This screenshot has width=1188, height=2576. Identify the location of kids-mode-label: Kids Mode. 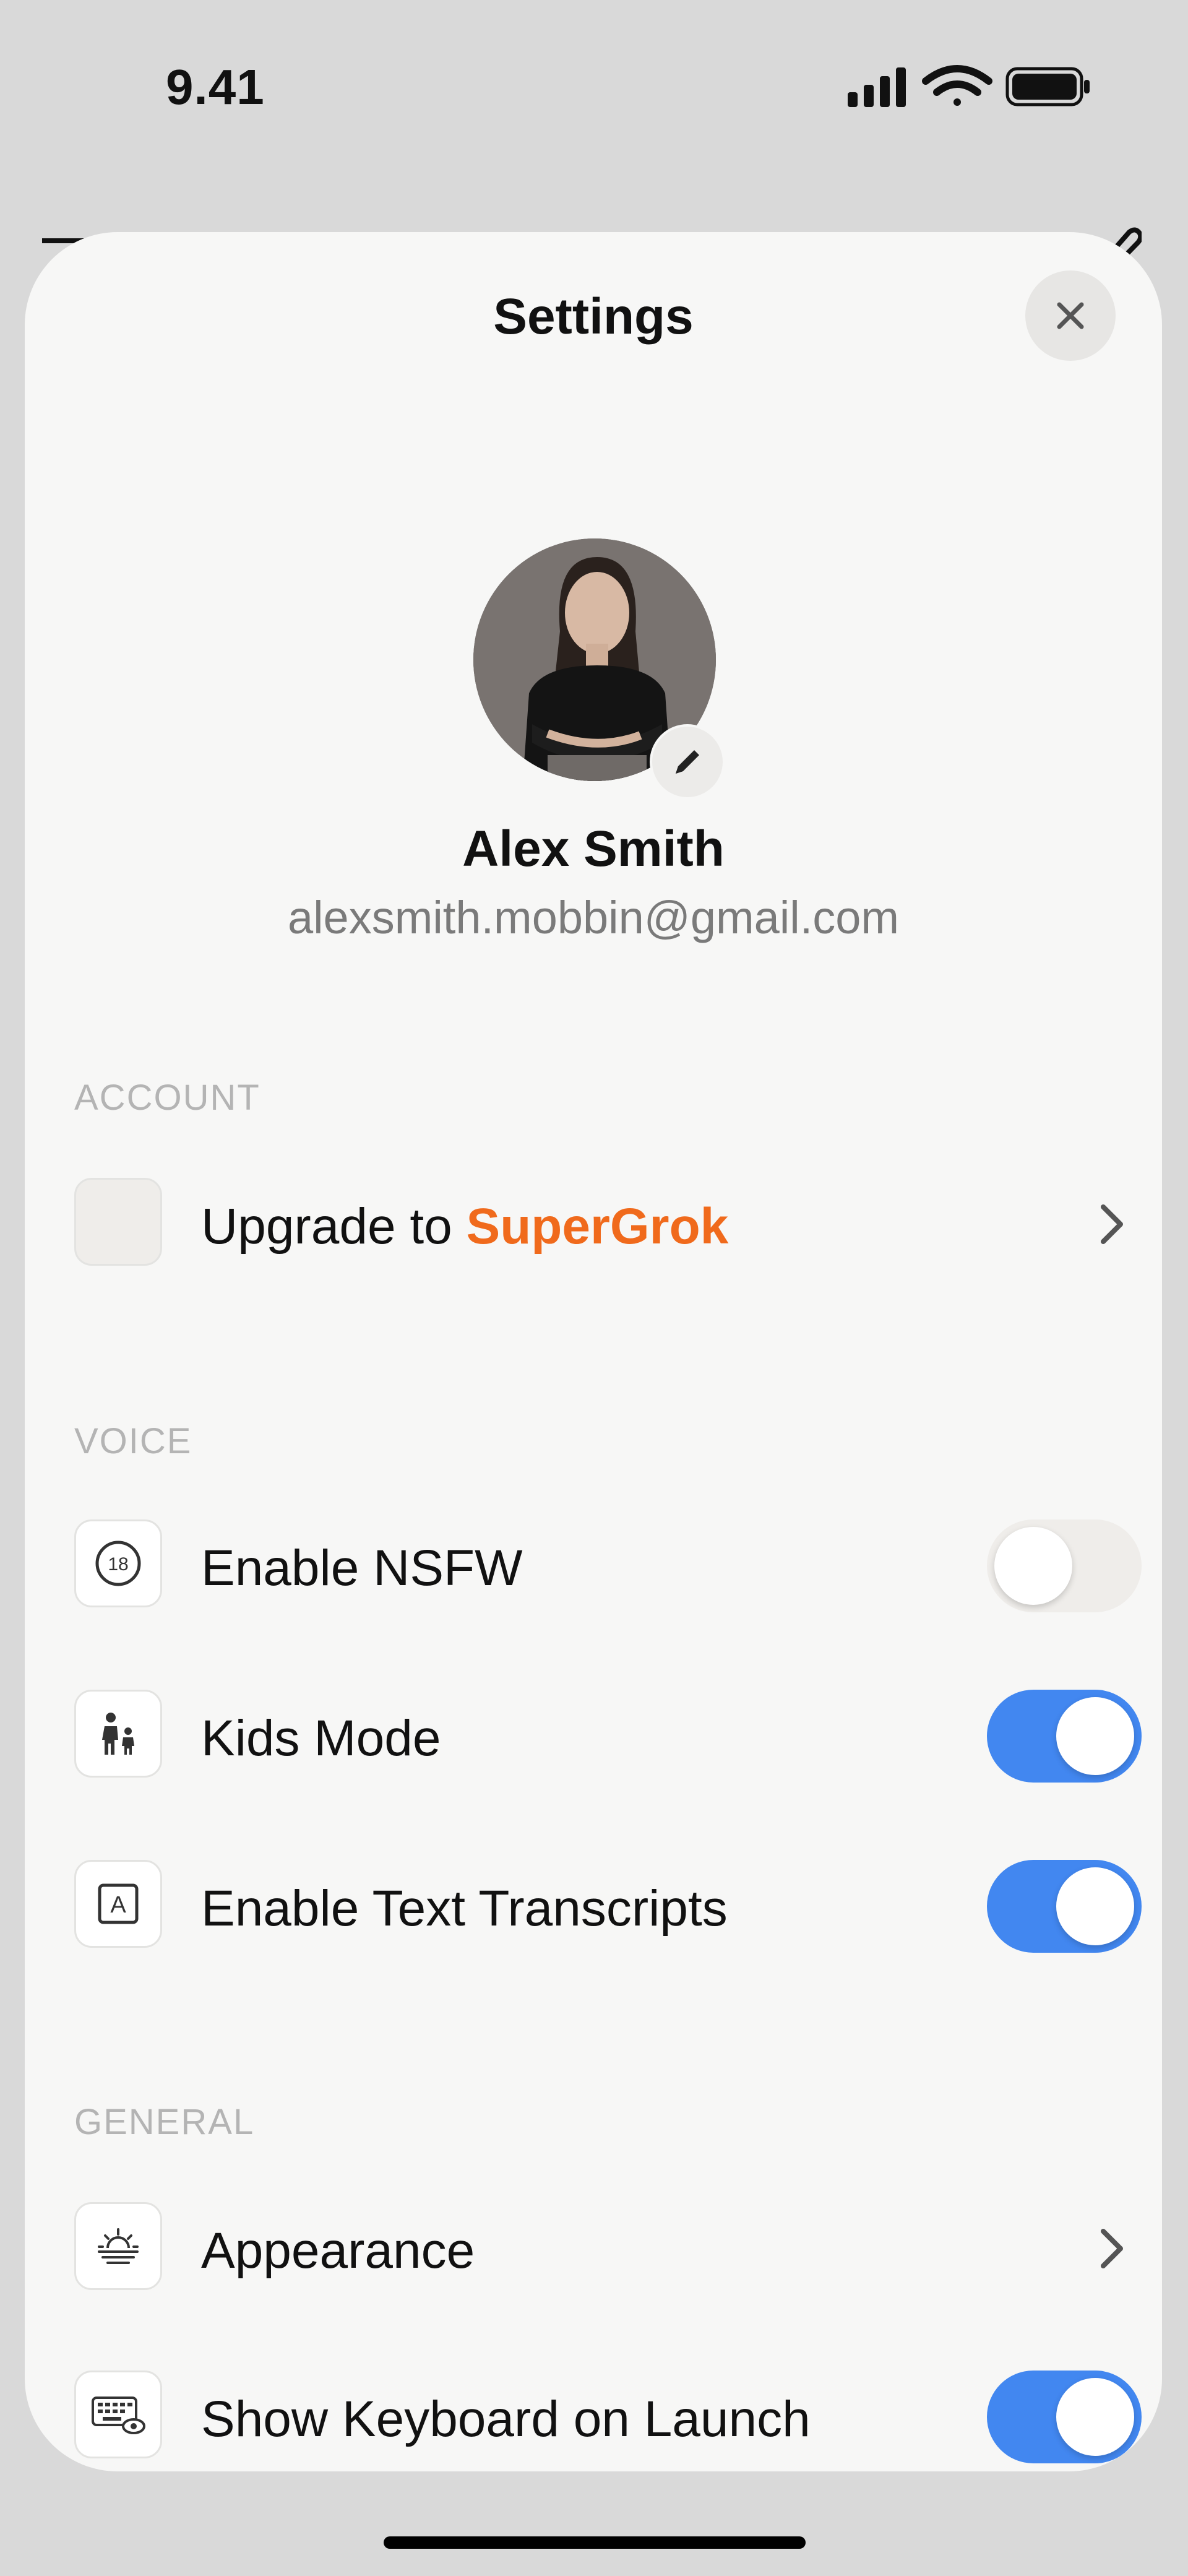
(321, 1738).